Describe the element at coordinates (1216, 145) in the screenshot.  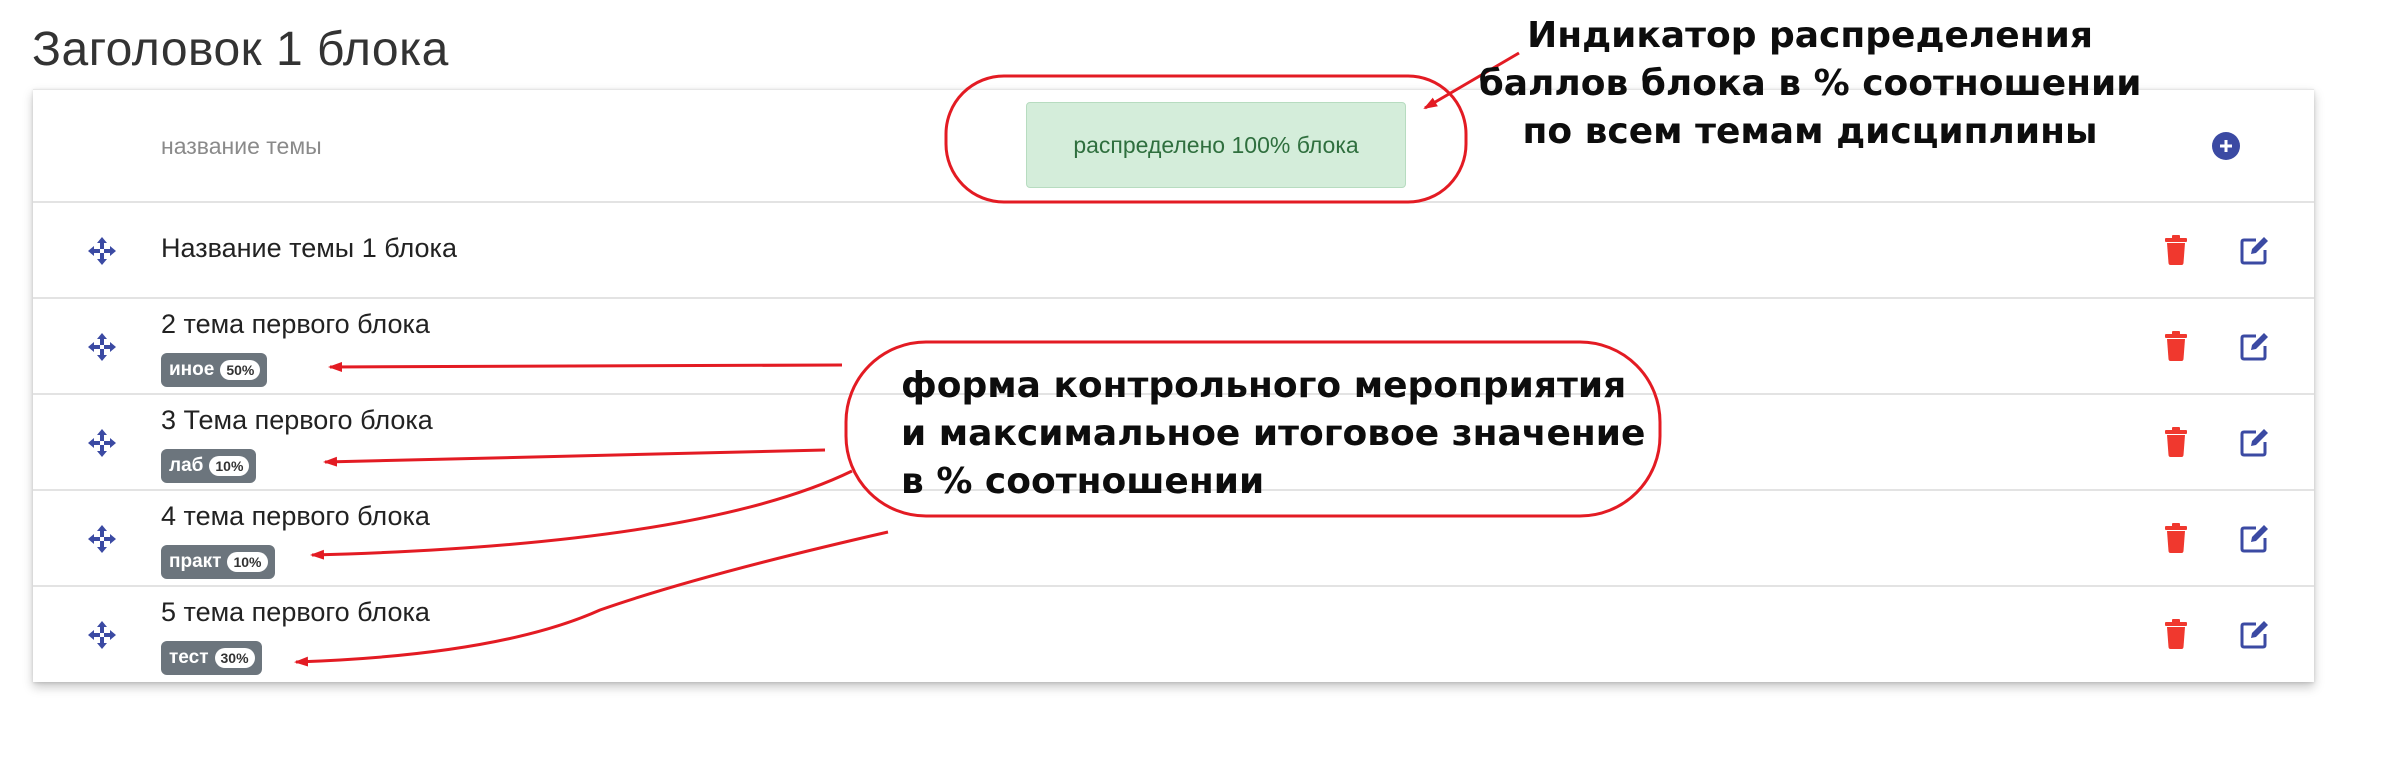
I see `distribution-indicator: распределено 100% блока` at that location.